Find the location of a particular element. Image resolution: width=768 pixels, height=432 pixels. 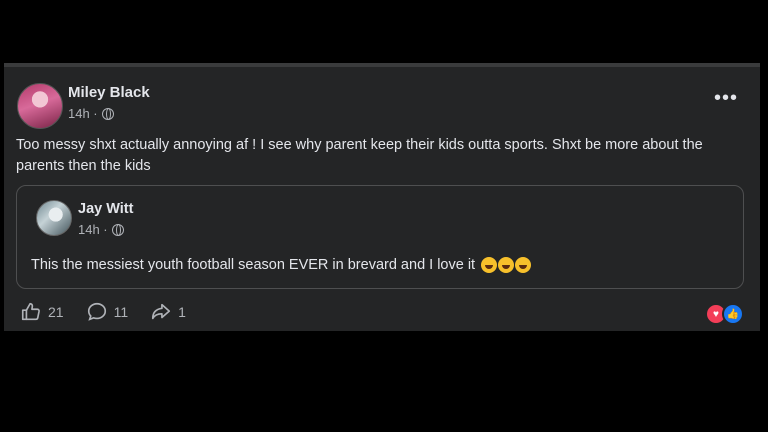

reaction-summary: ♥ 👍 is located at coordinates (724, 314).